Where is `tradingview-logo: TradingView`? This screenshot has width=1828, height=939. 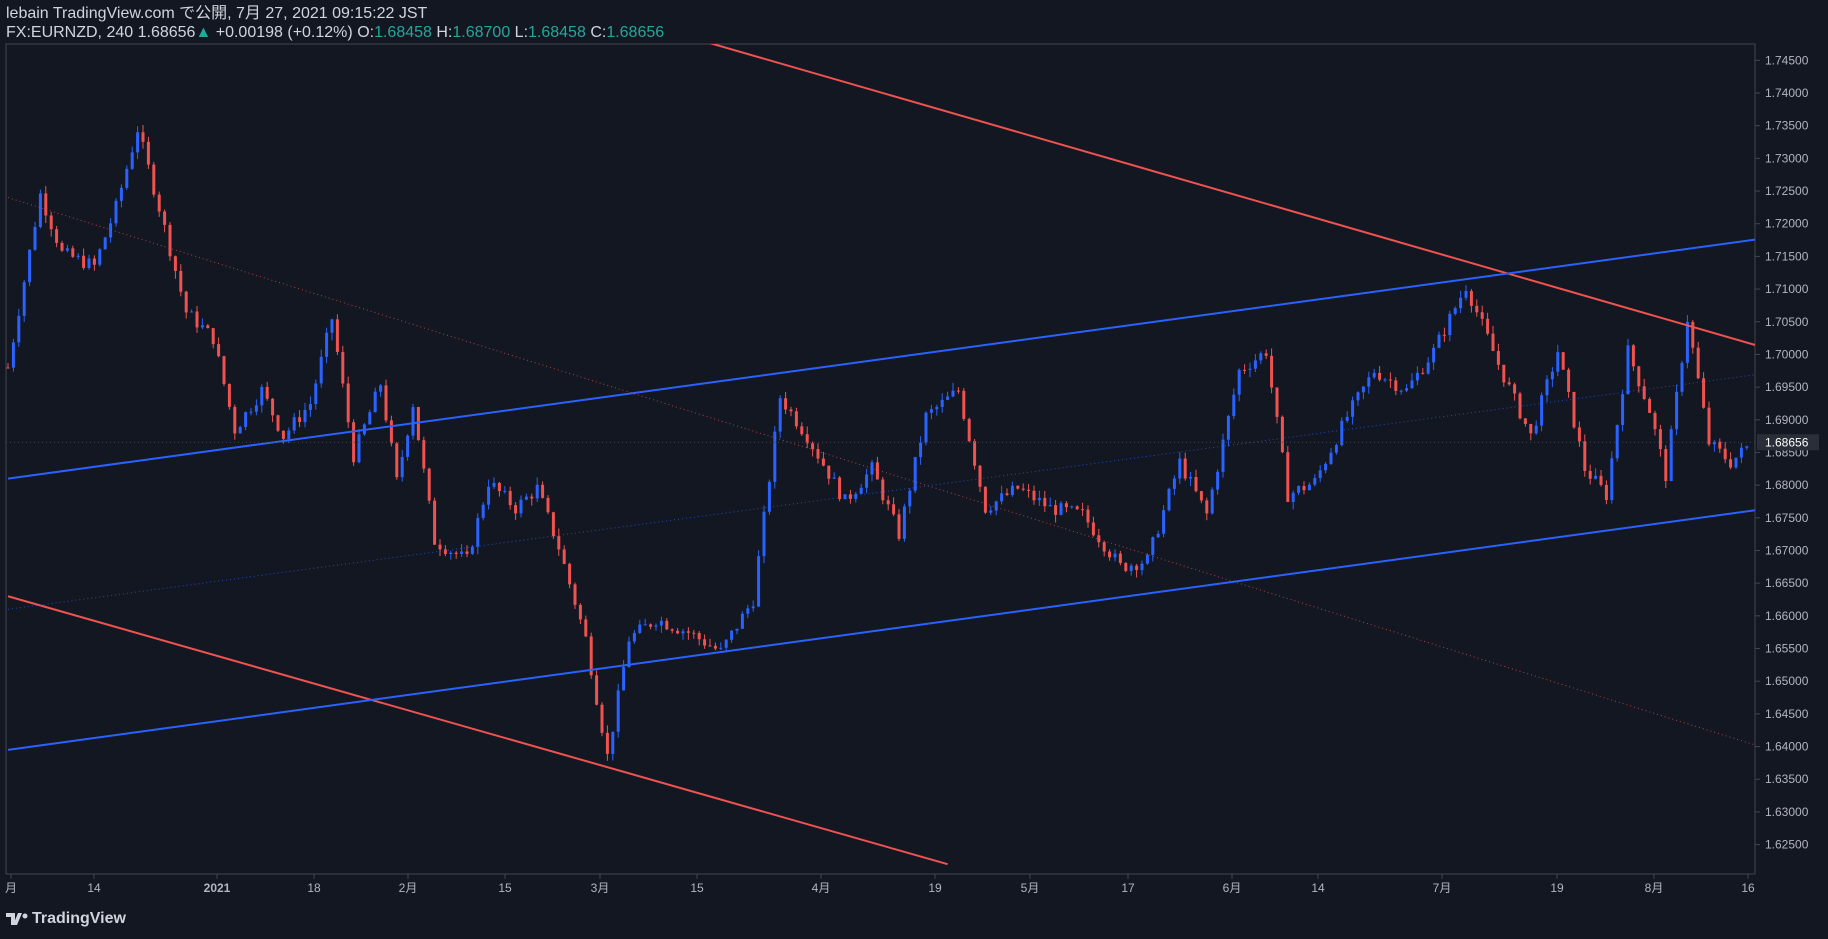
tradingview-logo: TradingView is located at coordinates (66, 919).